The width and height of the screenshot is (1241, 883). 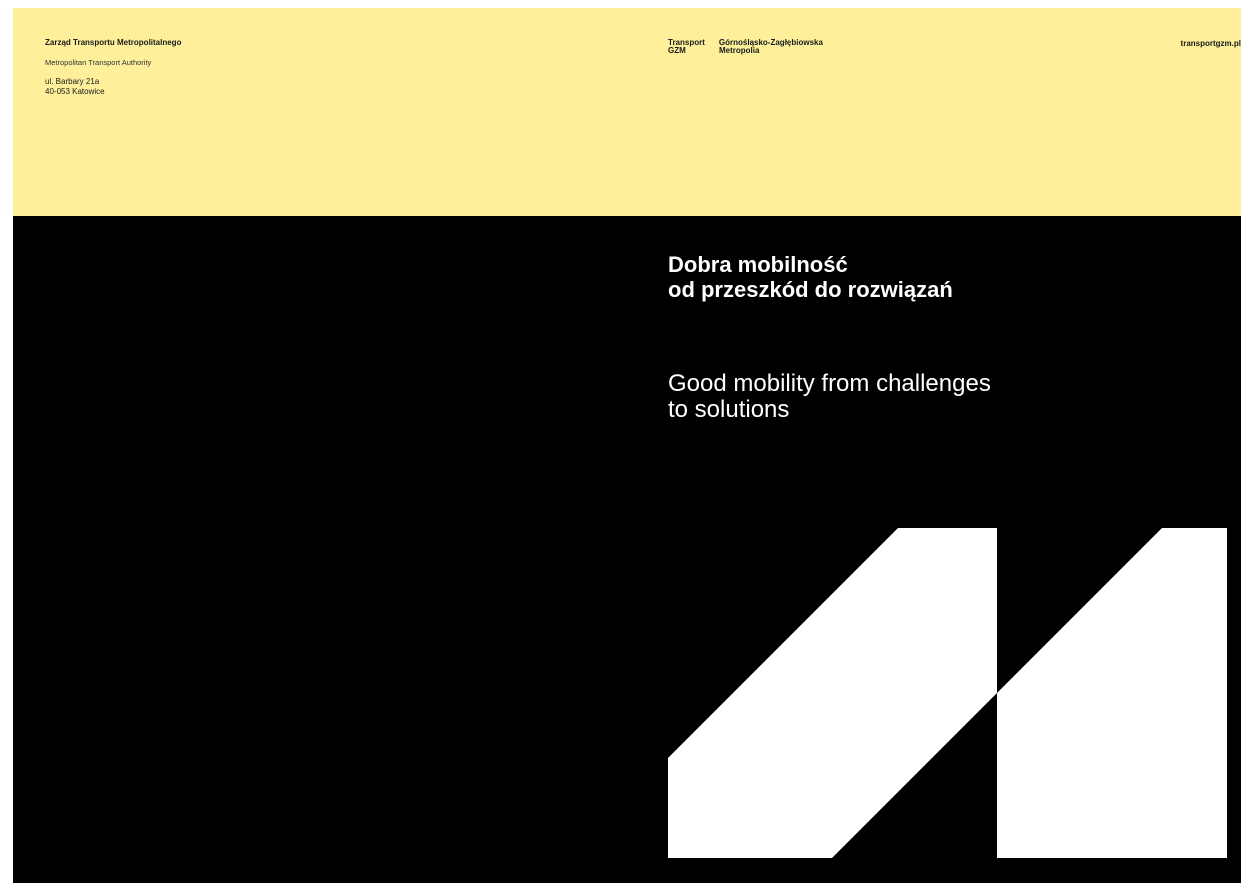 What do you see at coordinates (113, 87) in the screenshot?
I see `address: ul. Barbary 21a 40-053 Katowice` at bounding box center [113, 87].